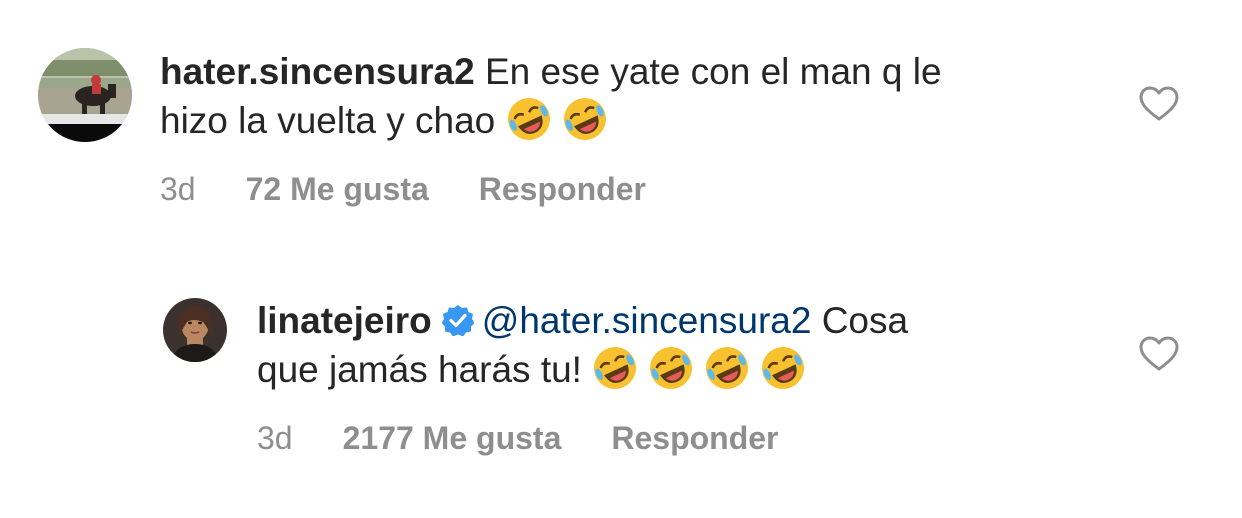 This screenshot has width=1242, height=518. I want to click on comment-meta: 3d 2177 Me gusta Responder, so click(543, 438).